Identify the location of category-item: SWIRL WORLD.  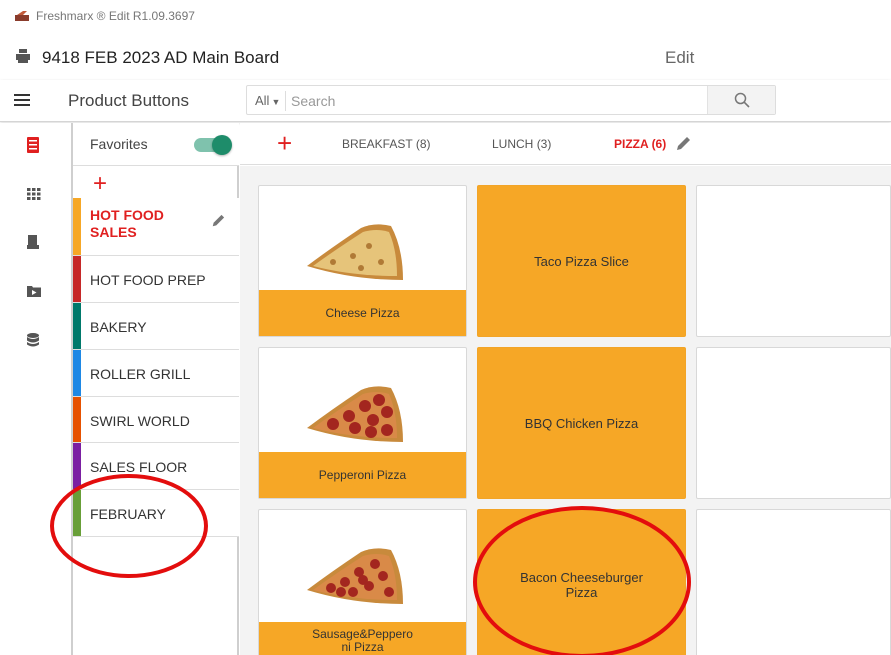
(156, 420).